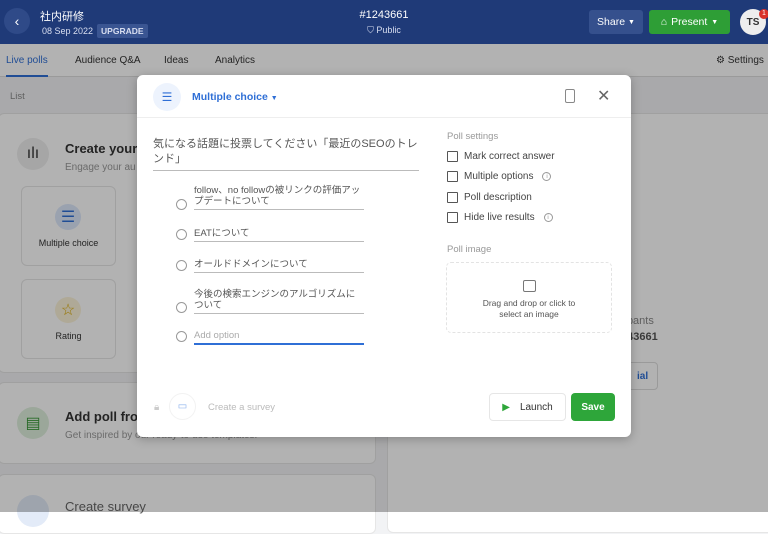 Image resolution: width=768 pixels, height=534 pixels. What do you see at coordinates (529, 286) in the screenshot?
I see `image-icon` at bounding box center [529, 286].